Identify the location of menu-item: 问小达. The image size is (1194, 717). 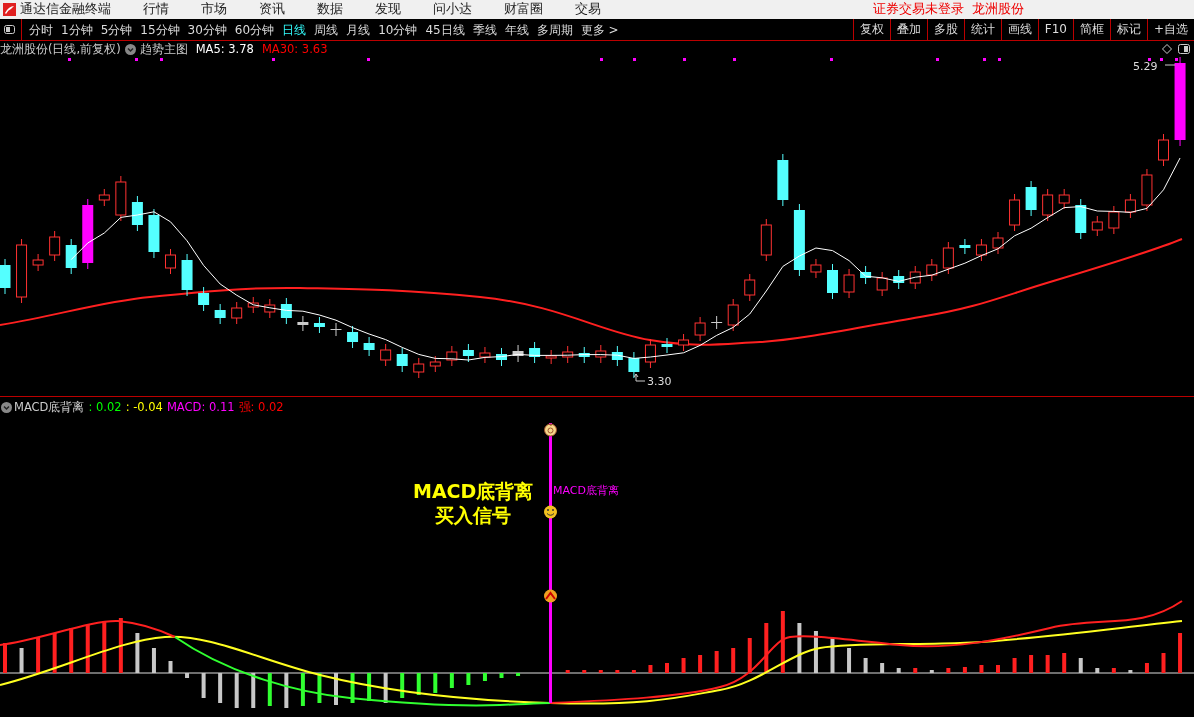
(452, 9).